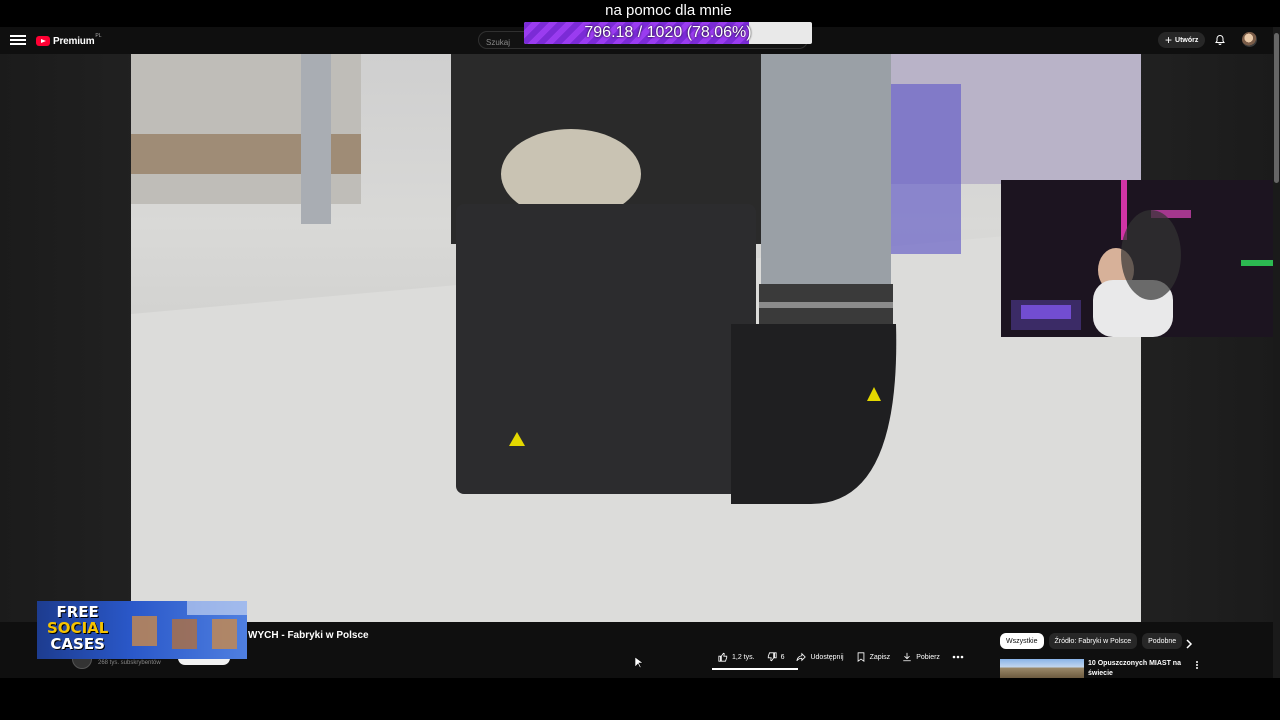  I want to click on more-actions-button, so click(960, 657).